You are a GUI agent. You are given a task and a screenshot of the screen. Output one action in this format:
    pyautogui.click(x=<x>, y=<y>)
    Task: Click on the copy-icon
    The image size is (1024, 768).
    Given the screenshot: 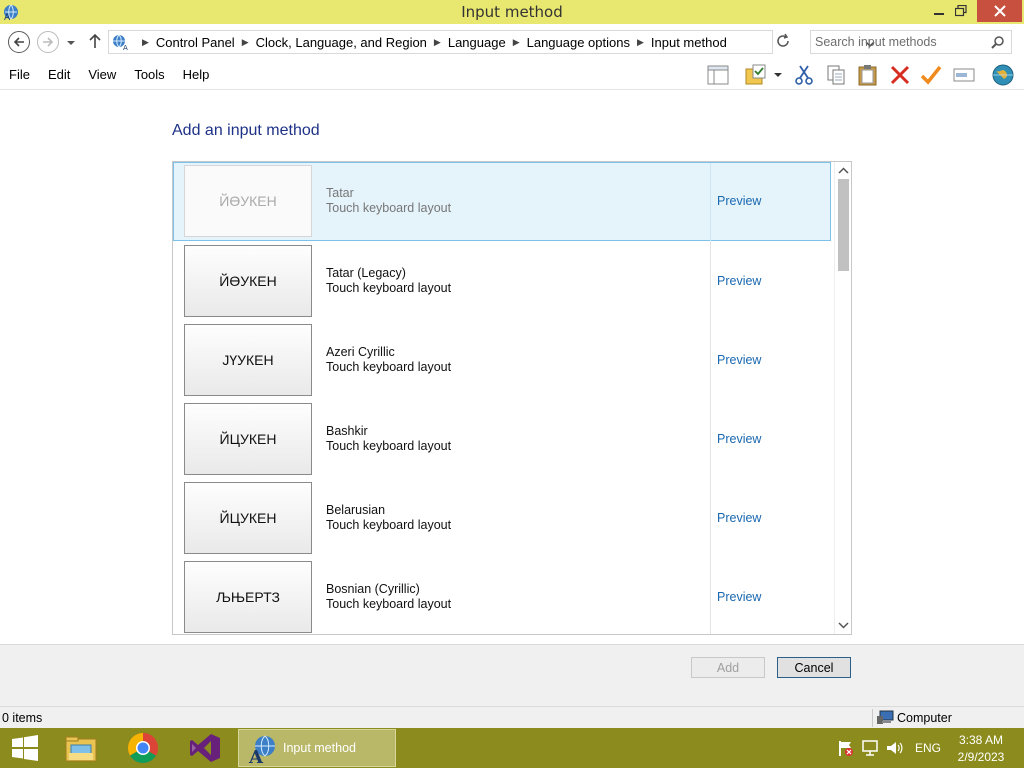 What is the action you would take?
    pyautogui.click(x=836, y=75)
    